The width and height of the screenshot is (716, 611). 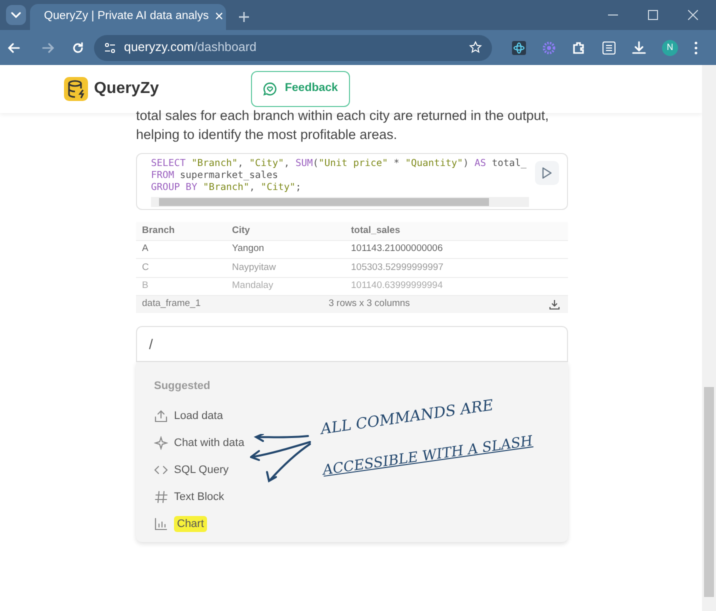 I want to click on hash-icon, so click(x=161, y=497).